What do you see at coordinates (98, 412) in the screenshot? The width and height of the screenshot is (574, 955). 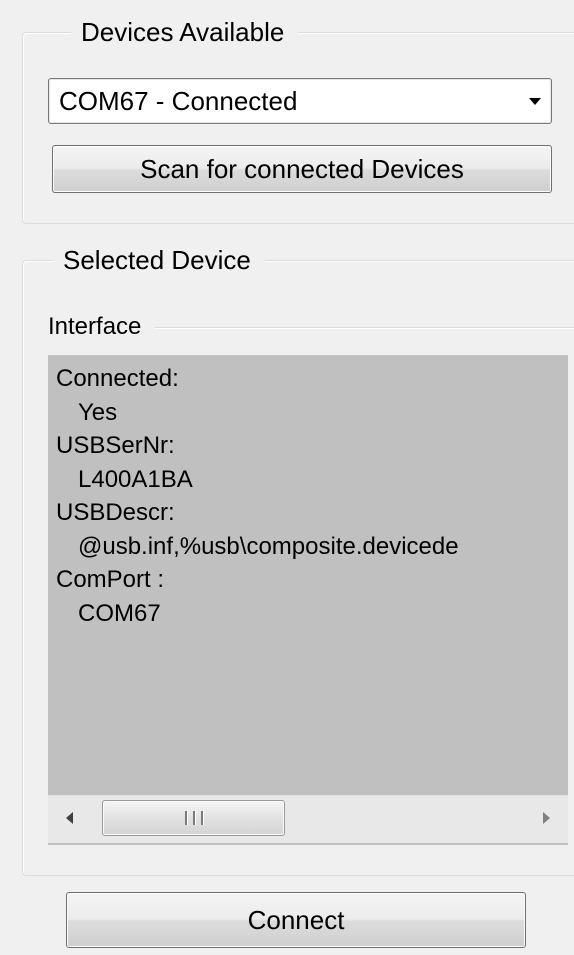 I see `info-value-connected: Yes` at bounding box center [98, 412].